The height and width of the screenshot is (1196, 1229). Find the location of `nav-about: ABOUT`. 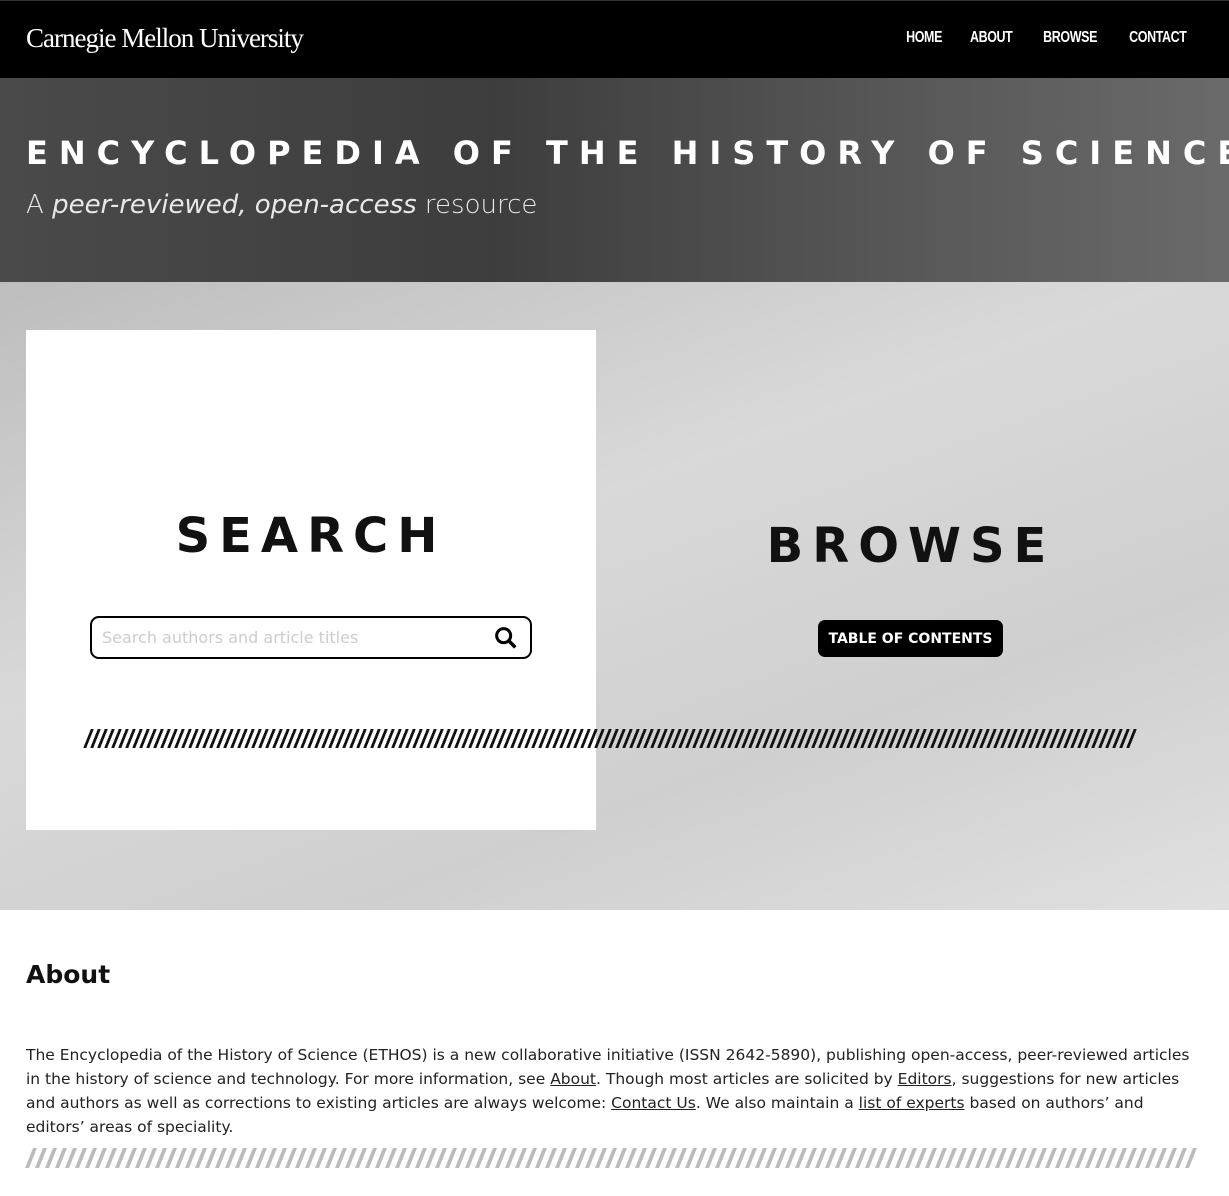

nav-about: ABOUT is located at coordinates (991, 38).